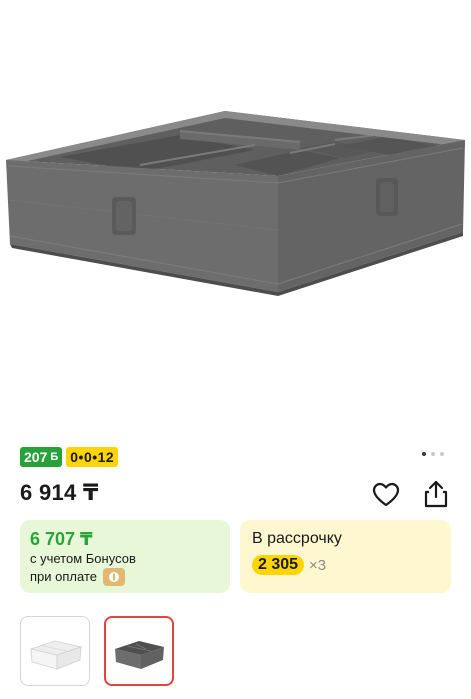  What do you see at coordinates (318, 565) in the screenshot?
I see `installment-multiplier: ×3` at bounding box center [318, 565].